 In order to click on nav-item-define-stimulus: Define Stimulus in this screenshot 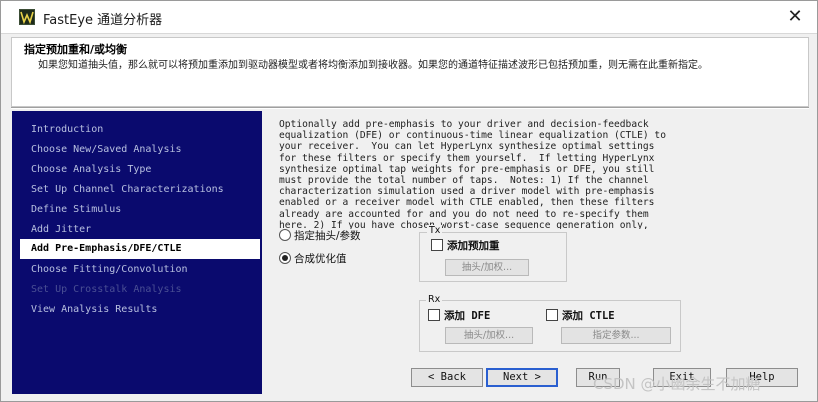, I will do `click(140, 210)`.